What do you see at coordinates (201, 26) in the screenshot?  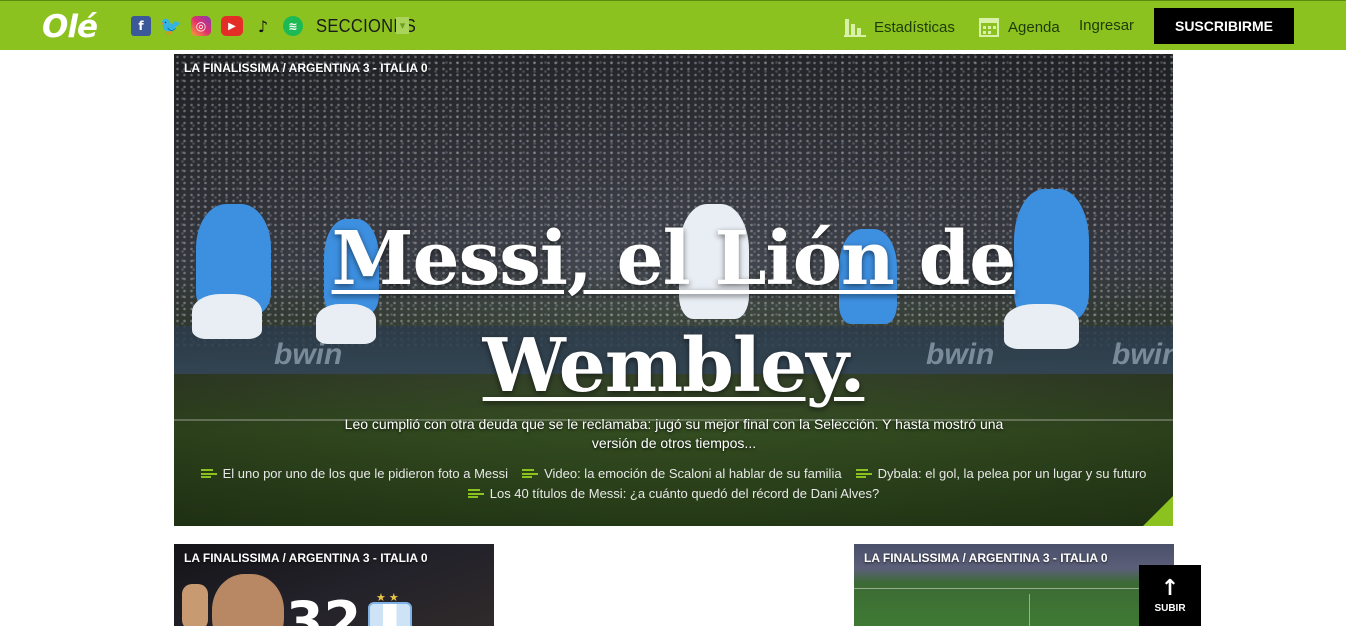 I see `instagram-icon: ◎` at bounding box center [201, 26].